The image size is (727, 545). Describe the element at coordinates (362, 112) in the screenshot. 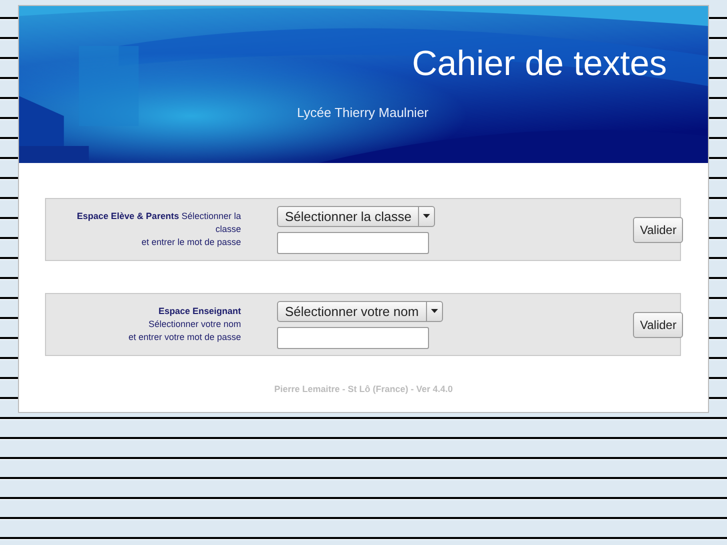

I see `school-name: Lycée Thierry Maulnier` at that location.